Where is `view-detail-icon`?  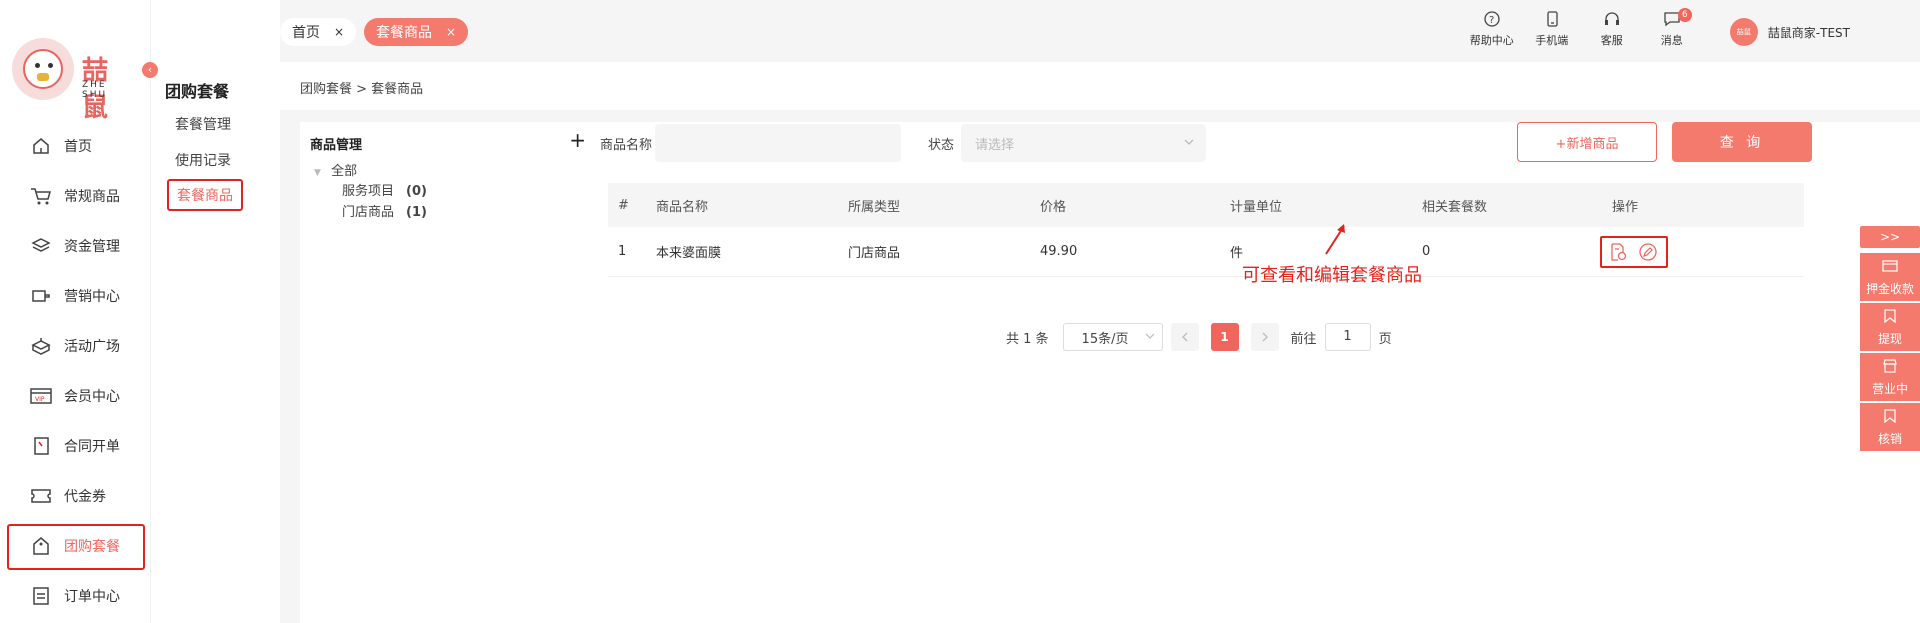 view-detail-icon is located at coordinates (1618, 252).